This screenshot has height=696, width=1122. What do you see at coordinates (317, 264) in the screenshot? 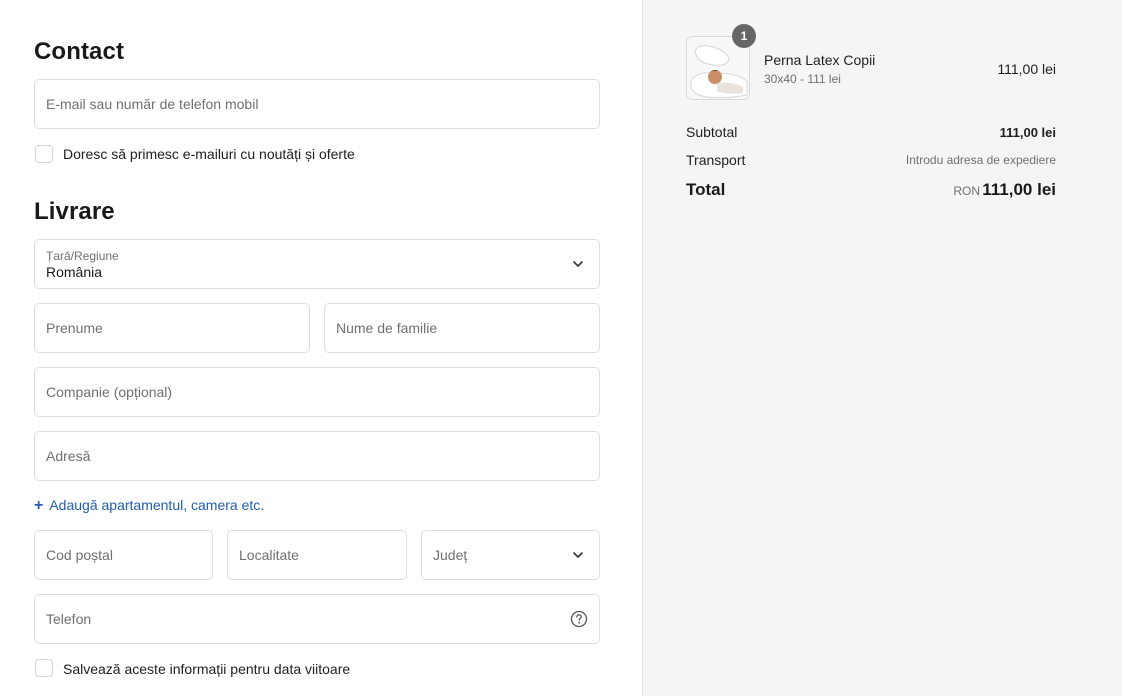
I see `country-select: Țară/Regiune România` at bounding box center [317, 264].